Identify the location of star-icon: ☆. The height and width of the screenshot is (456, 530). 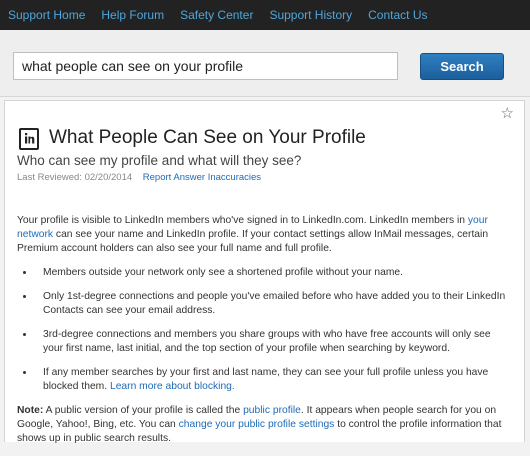
(507, 113).